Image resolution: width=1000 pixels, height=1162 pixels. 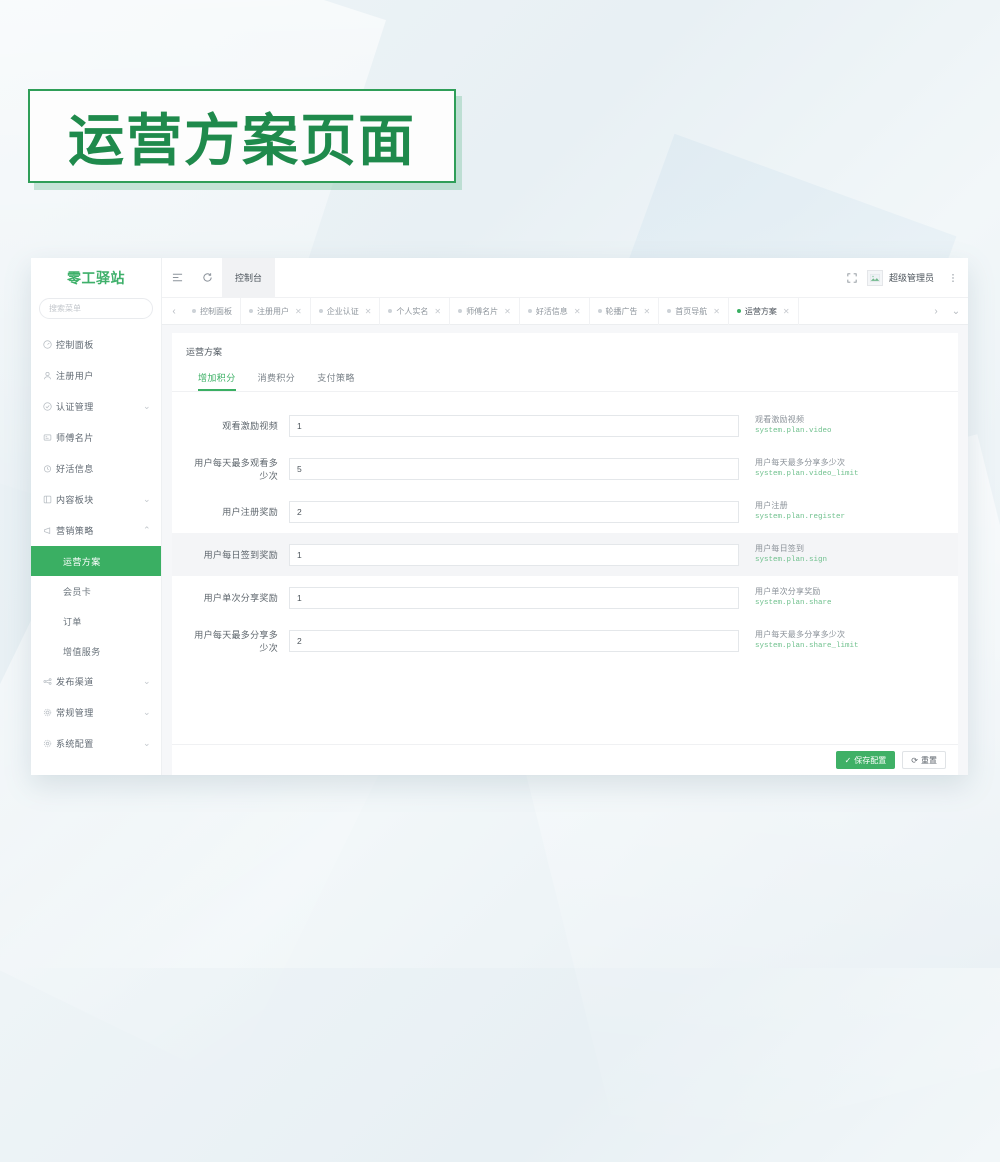 What do you see at coordinates (75, 744) in the screenshot?
I see `sidebar-item-label: 系统配置` at bounding box center [75, 744].